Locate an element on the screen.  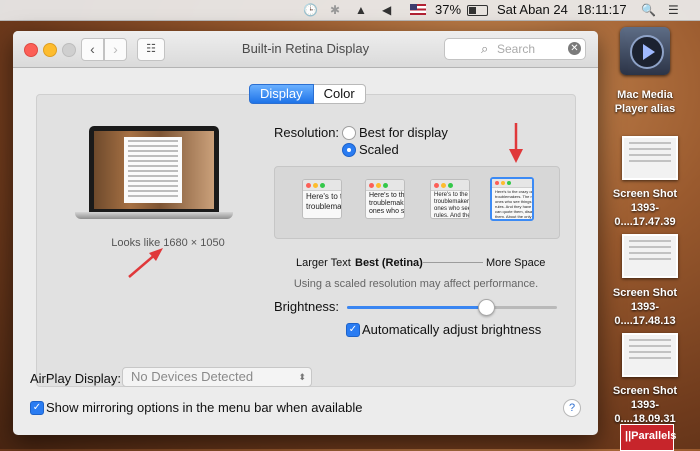
mac-media-player-icon is located at coordinates (645, 51).